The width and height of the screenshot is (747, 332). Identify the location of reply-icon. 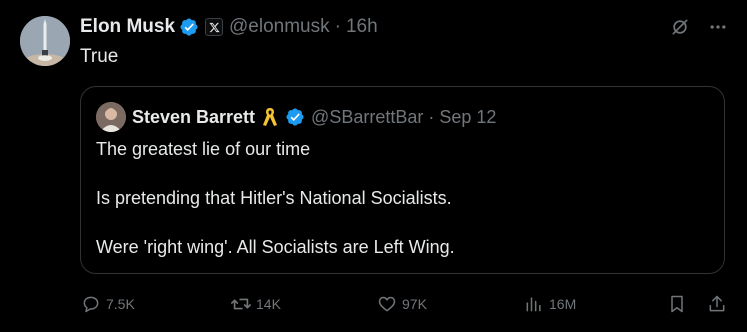
(91, 304).